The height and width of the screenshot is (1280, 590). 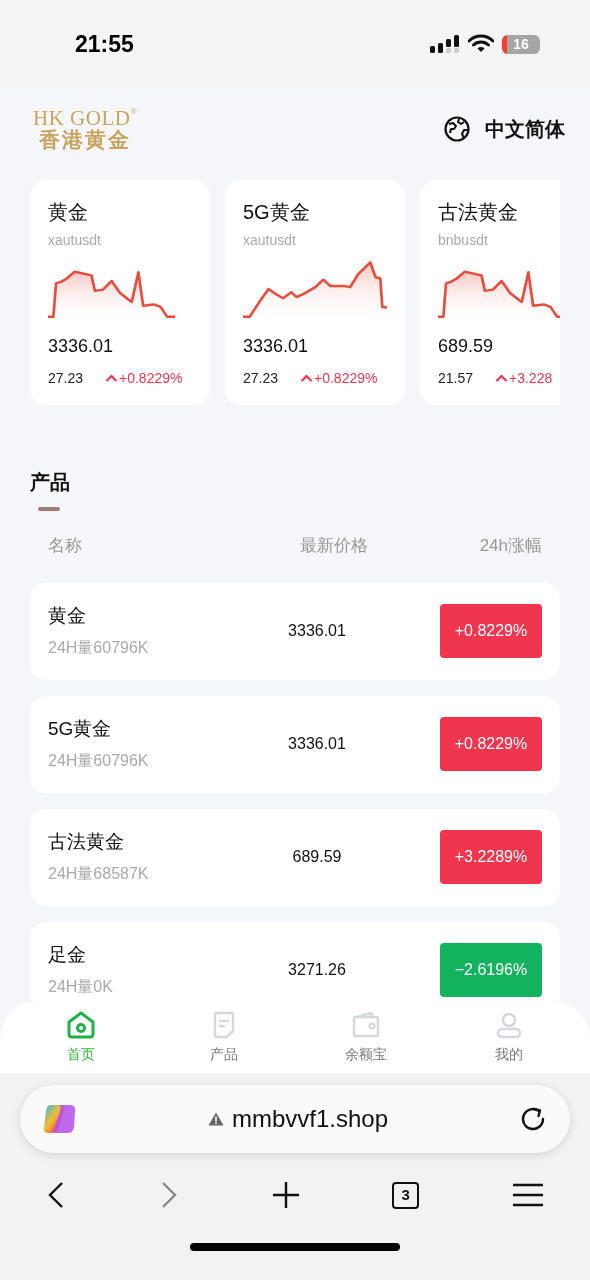 I want to click on ticker-name: 5G黄金, so click(x=277, y=212).